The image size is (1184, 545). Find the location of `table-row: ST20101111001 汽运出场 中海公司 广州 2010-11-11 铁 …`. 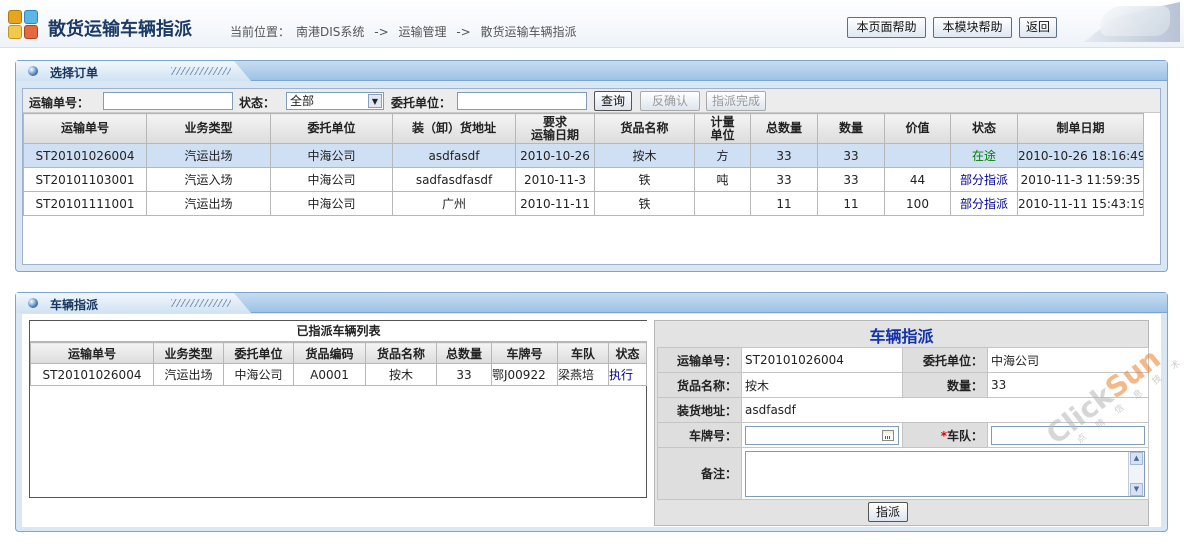

table-row: ST20101111001 汽运出场 中海公司 广州 2010-11-11 铁 … is located at coordinates (583, 203).